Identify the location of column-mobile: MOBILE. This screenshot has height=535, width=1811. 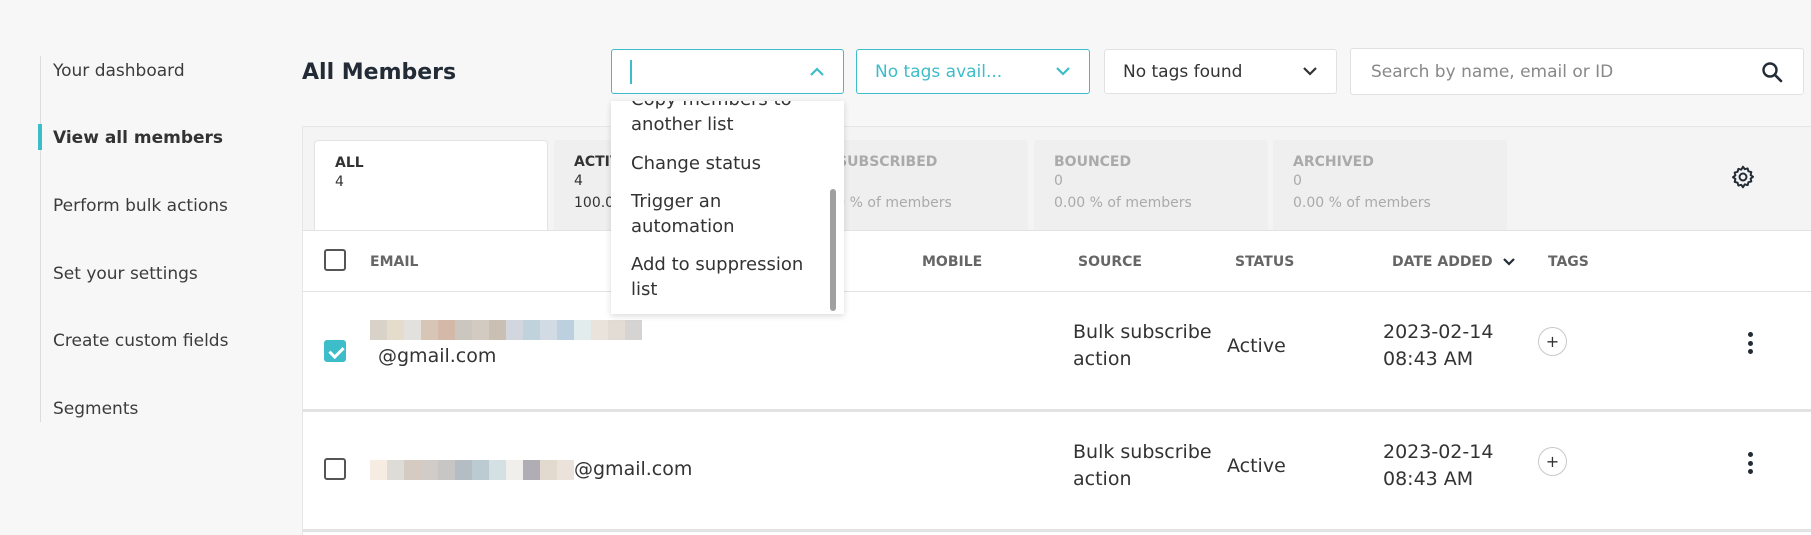
(952, 262).